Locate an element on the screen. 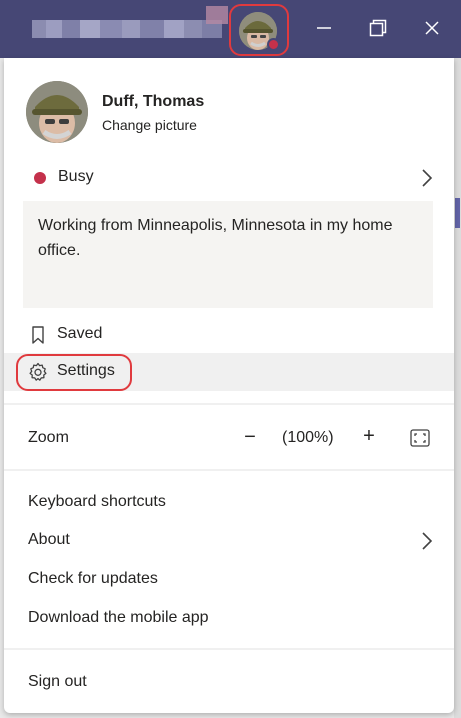  blurred-accent is located at coordinates (217, 15).